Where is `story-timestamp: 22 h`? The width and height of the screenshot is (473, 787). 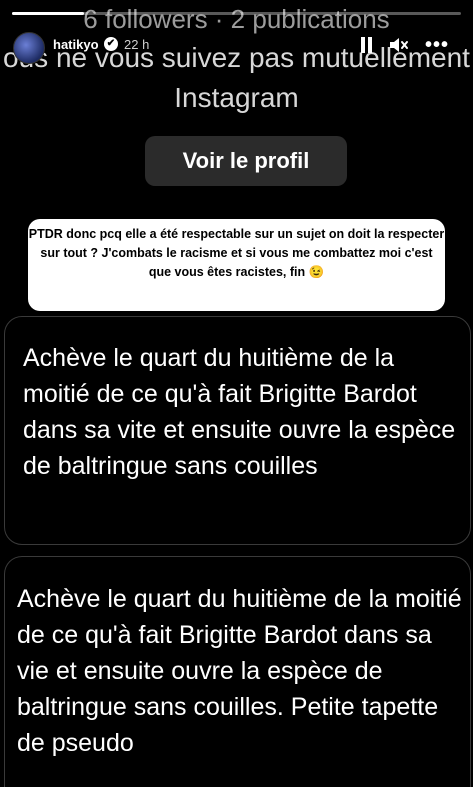 story-timestamp: 22 h is located at coordinates (137, 44).